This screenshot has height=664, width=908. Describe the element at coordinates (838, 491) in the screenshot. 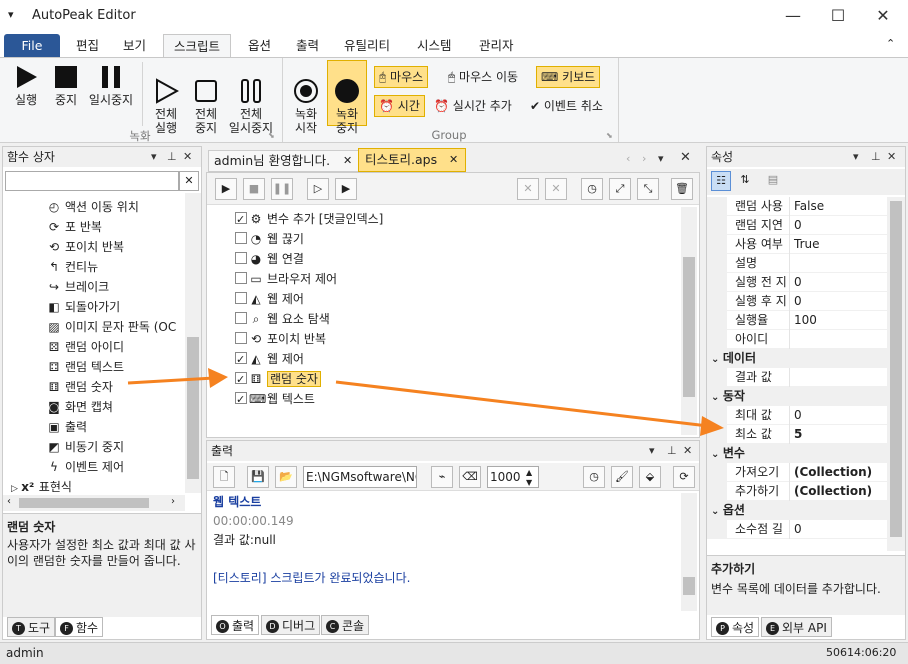

I see `property-value: (Collection)` at that location.